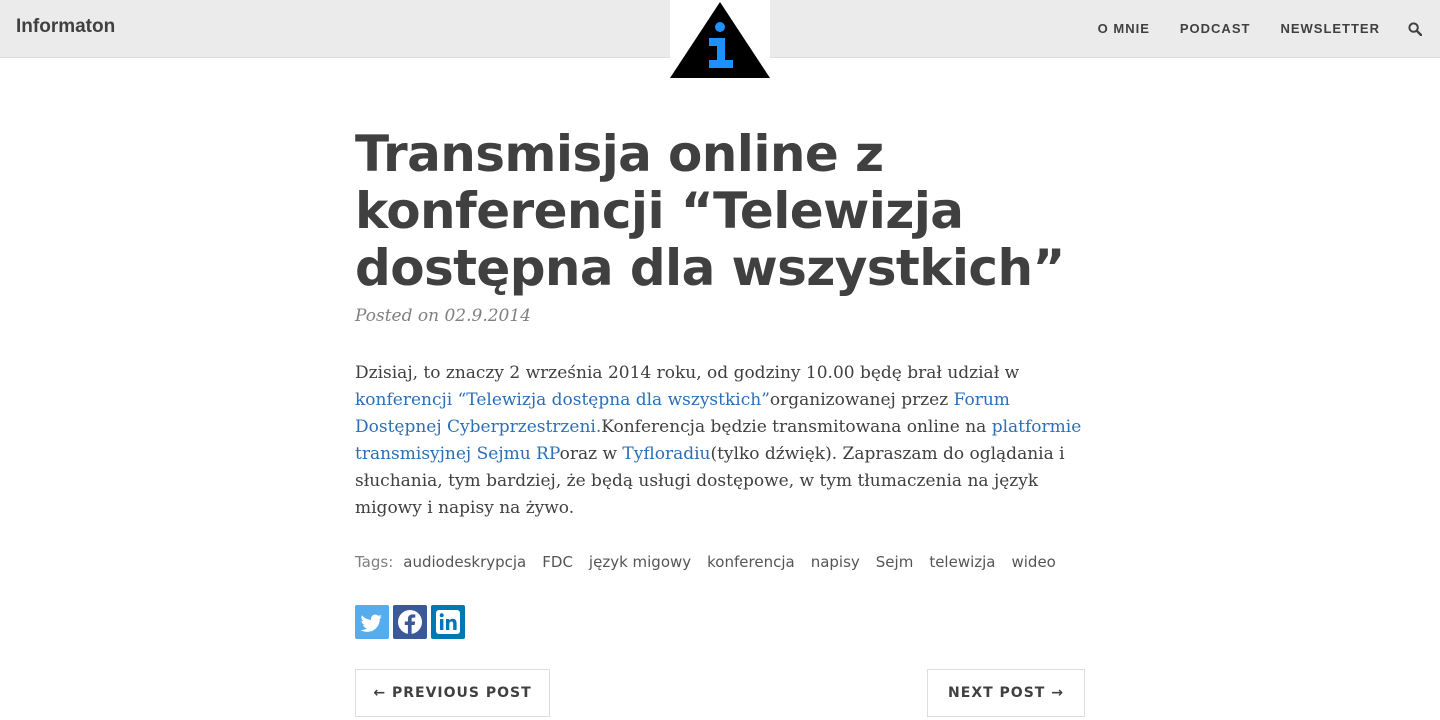 The width and height of the screenshot is (1440, 720). Describe the element at coordinates (557, 562) in the screenshot. I see `tag-link: FDC` at that location.